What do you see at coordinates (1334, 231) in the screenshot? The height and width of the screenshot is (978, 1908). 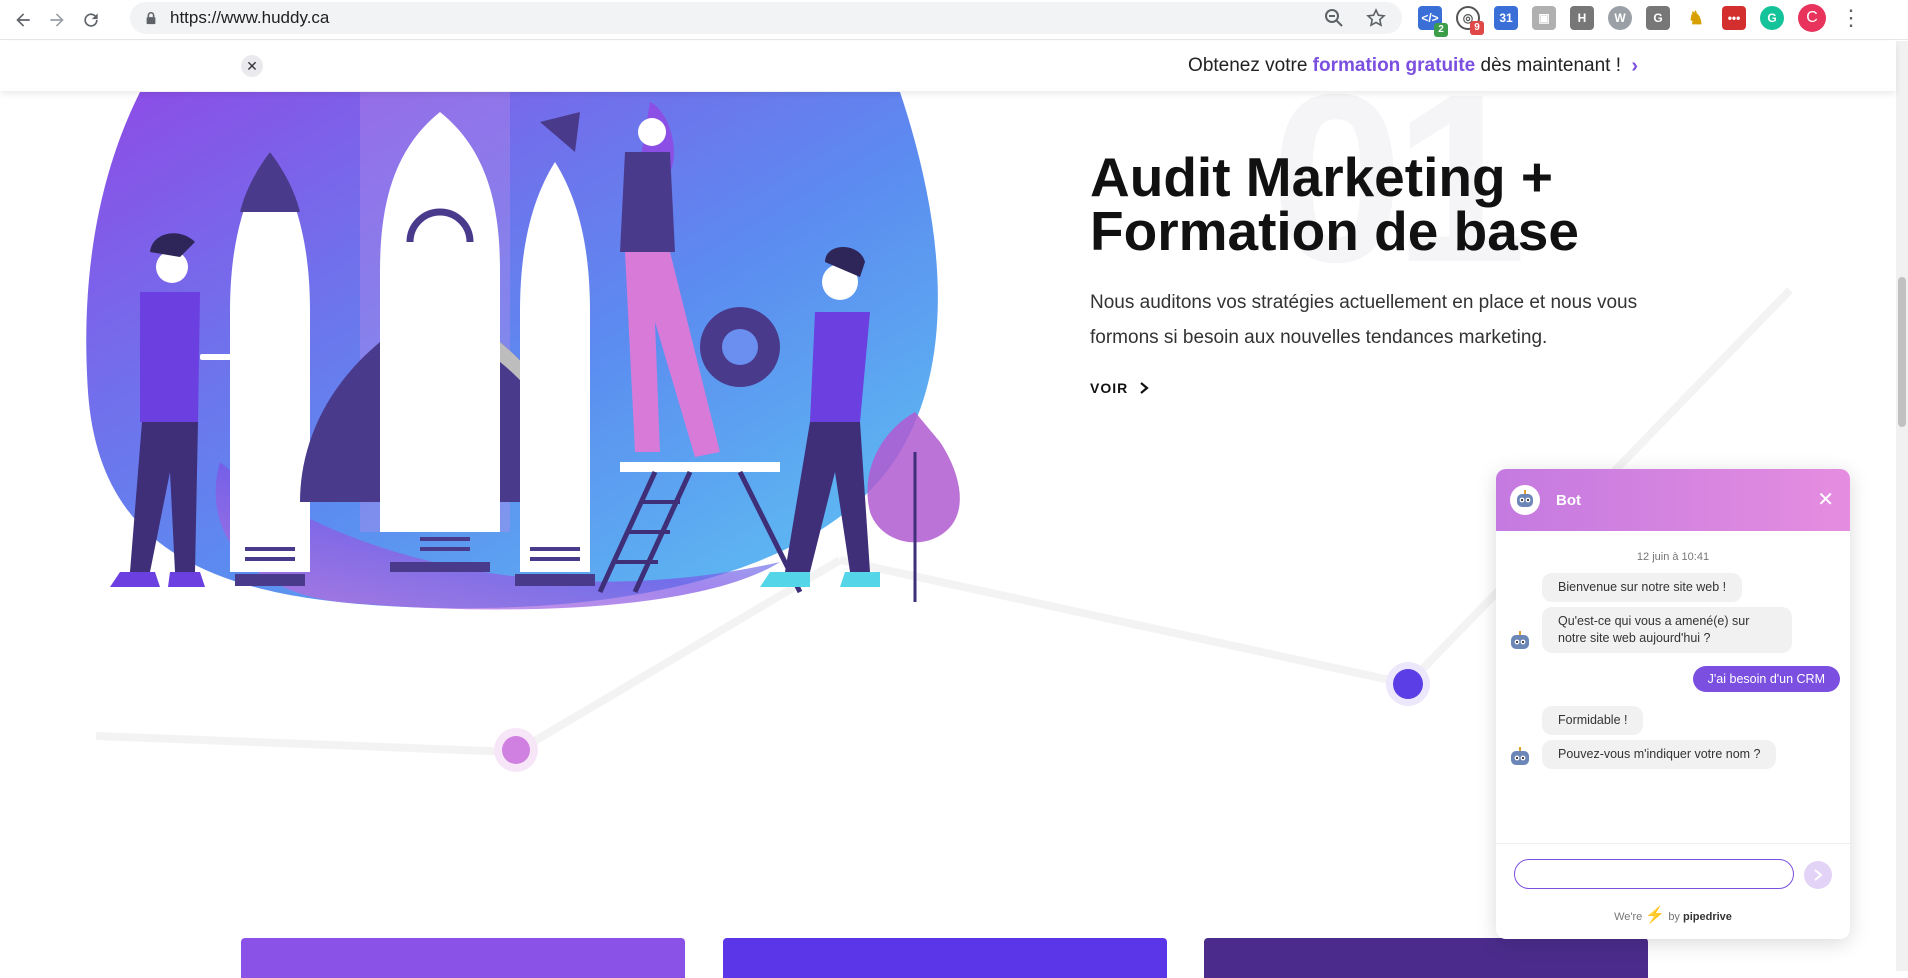 I see `hero-title-line2: Formation de base` at bounding box center [1334, 231].